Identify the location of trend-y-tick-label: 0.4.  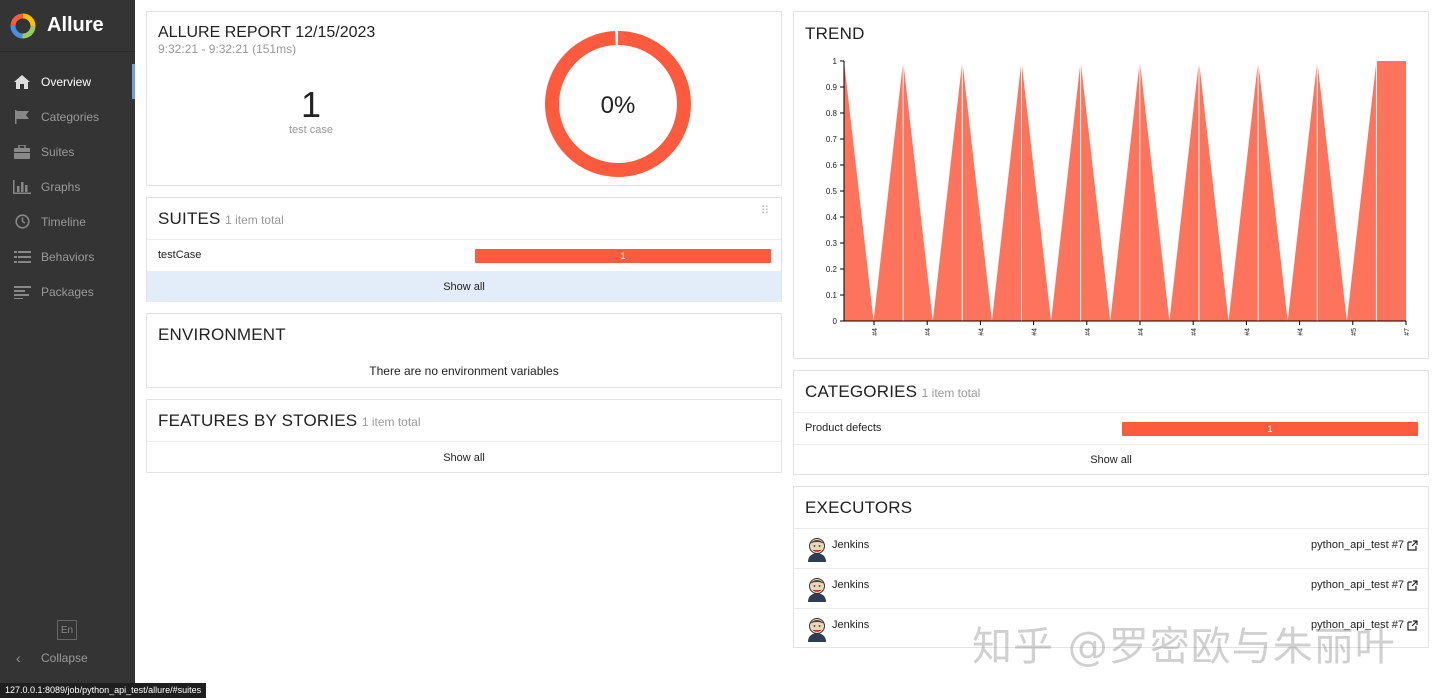
(832, 217).